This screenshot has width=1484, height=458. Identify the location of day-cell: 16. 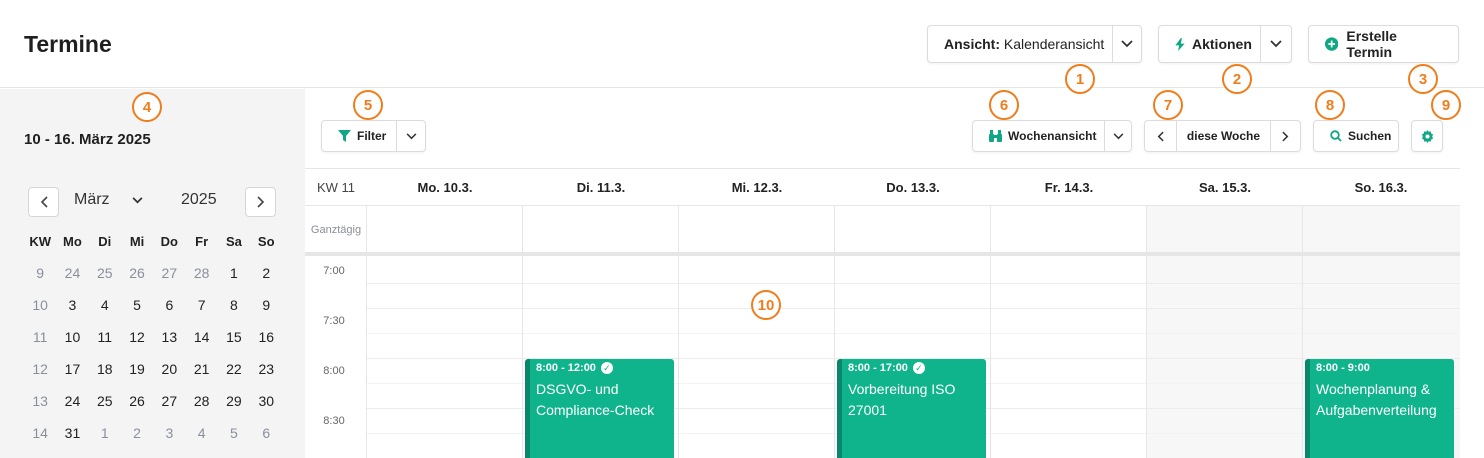
(266, 337).